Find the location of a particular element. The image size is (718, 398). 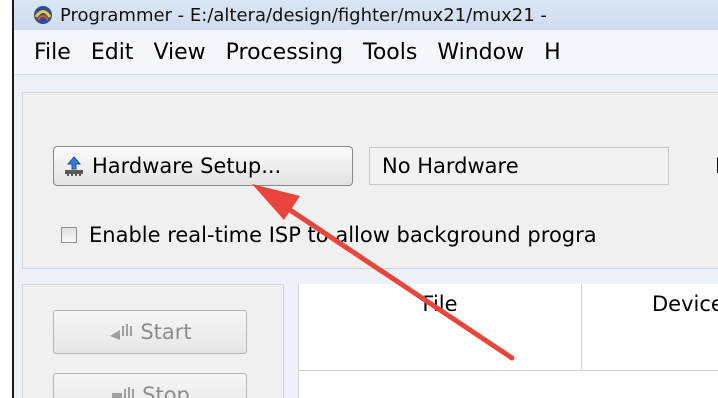

menu-tools: Tools is located at coordinates (390, 52).